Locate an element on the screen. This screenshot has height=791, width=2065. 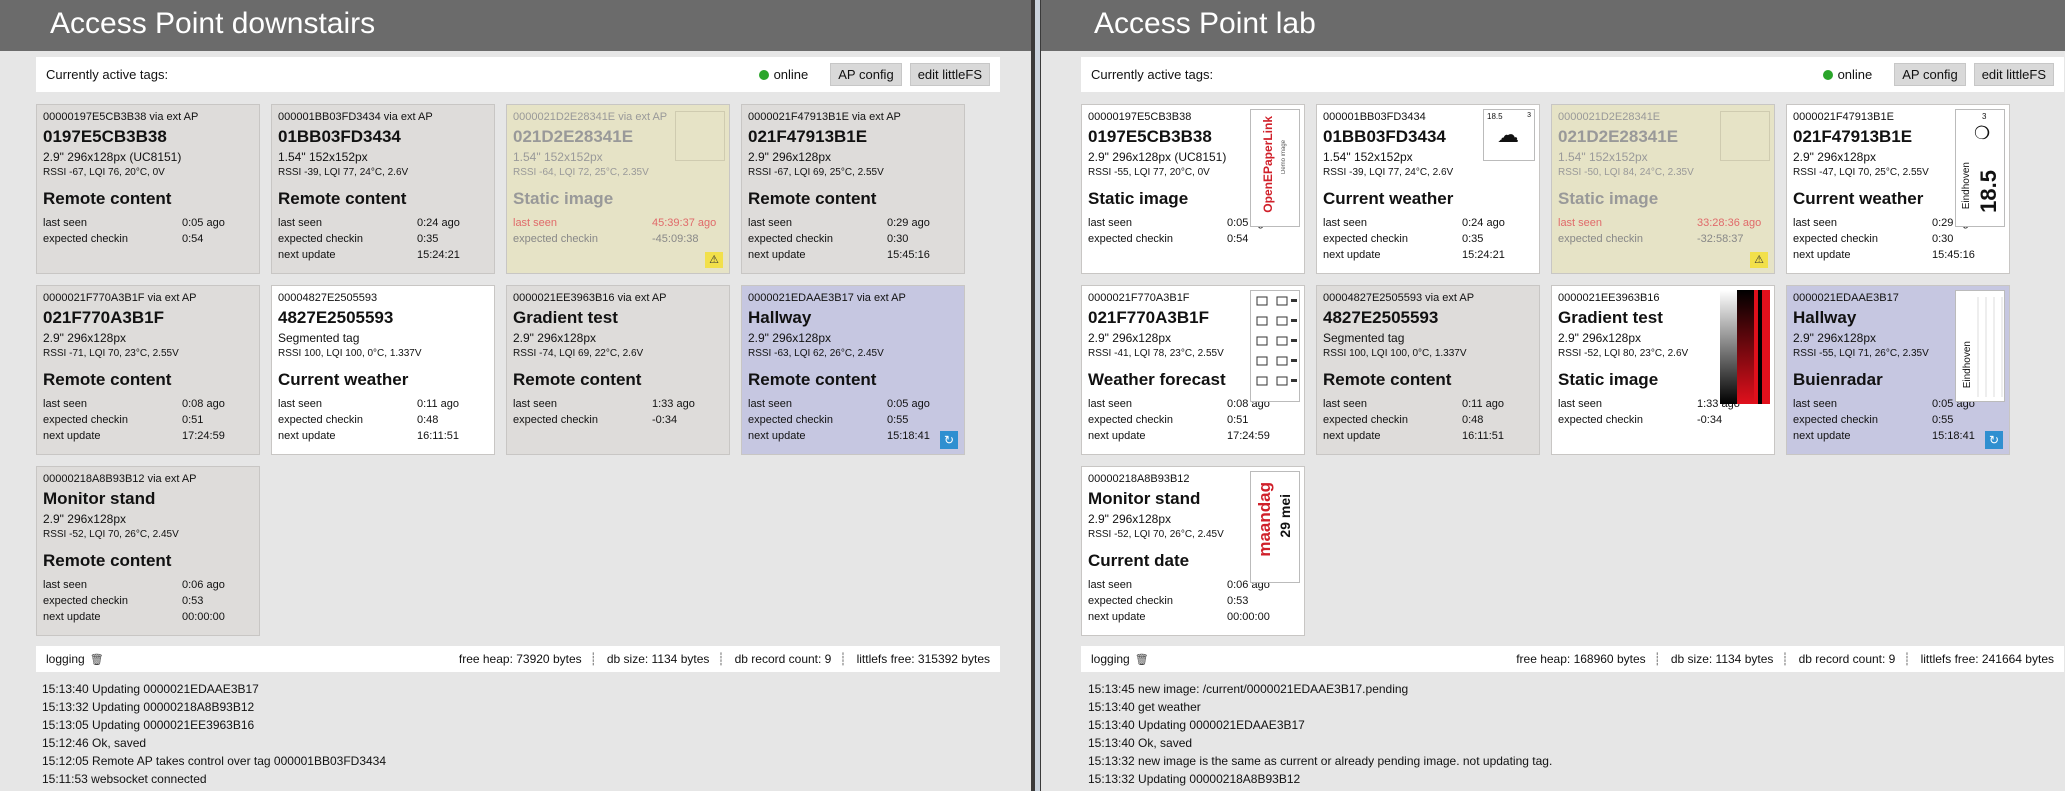
littlefs-free: littlefs free: 315392 bytes is located at coordinates (923, 659).